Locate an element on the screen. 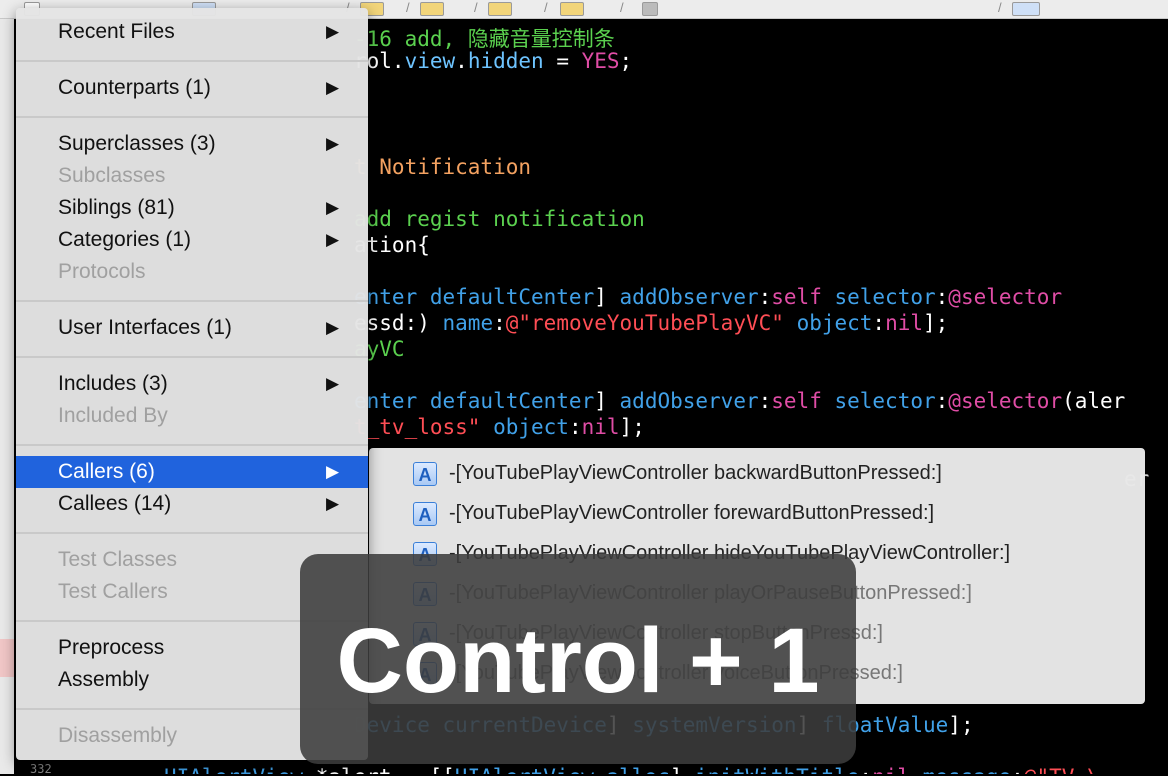 The width and height of the screenshot is (1168, 776). code-token: view is located at coordinates (430, 61).